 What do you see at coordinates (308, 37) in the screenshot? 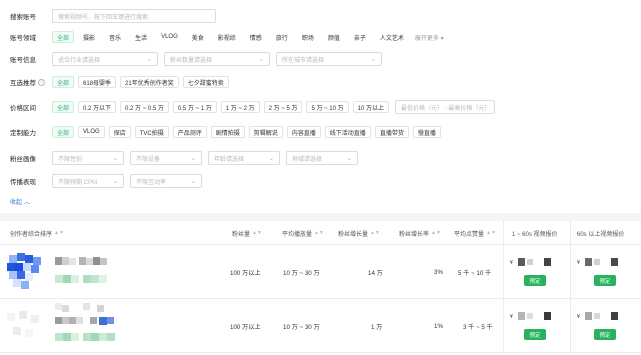
I see `domain-tag: 职场` at bounding box center [308, 37].